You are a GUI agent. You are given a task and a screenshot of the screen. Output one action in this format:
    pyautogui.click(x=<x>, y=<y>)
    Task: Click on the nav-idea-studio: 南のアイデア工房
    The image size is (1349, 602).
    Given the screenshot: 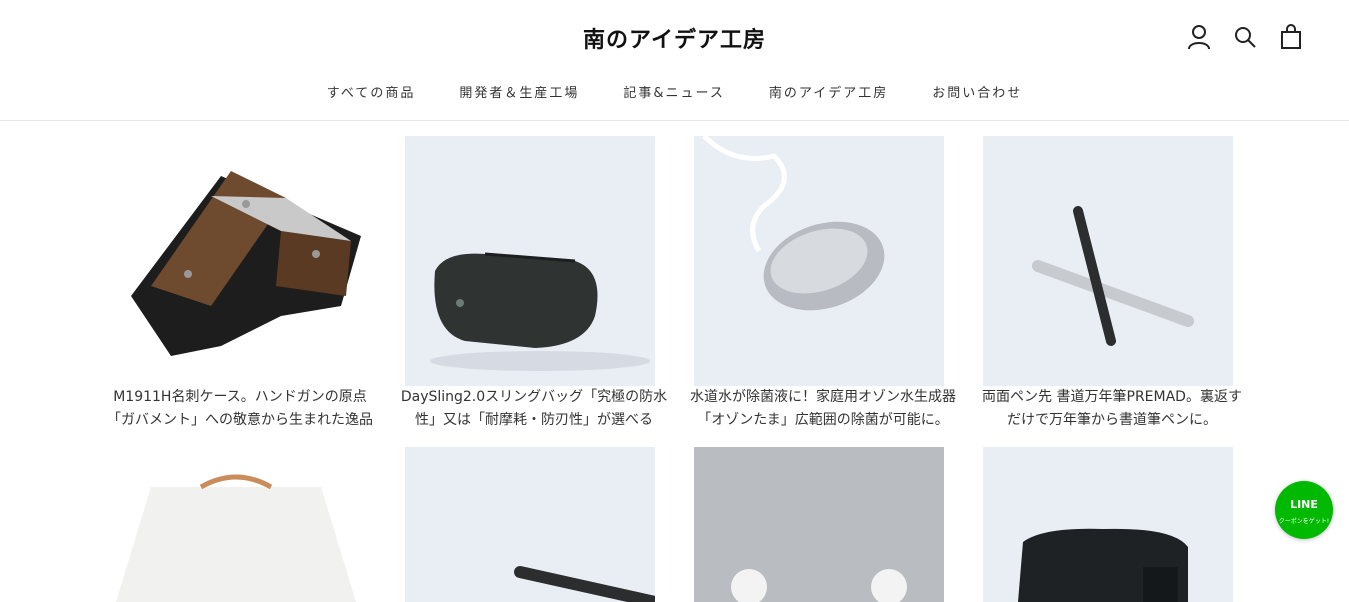 What is the action you would take?
    pyautogui.click(x=828, y=91)
    